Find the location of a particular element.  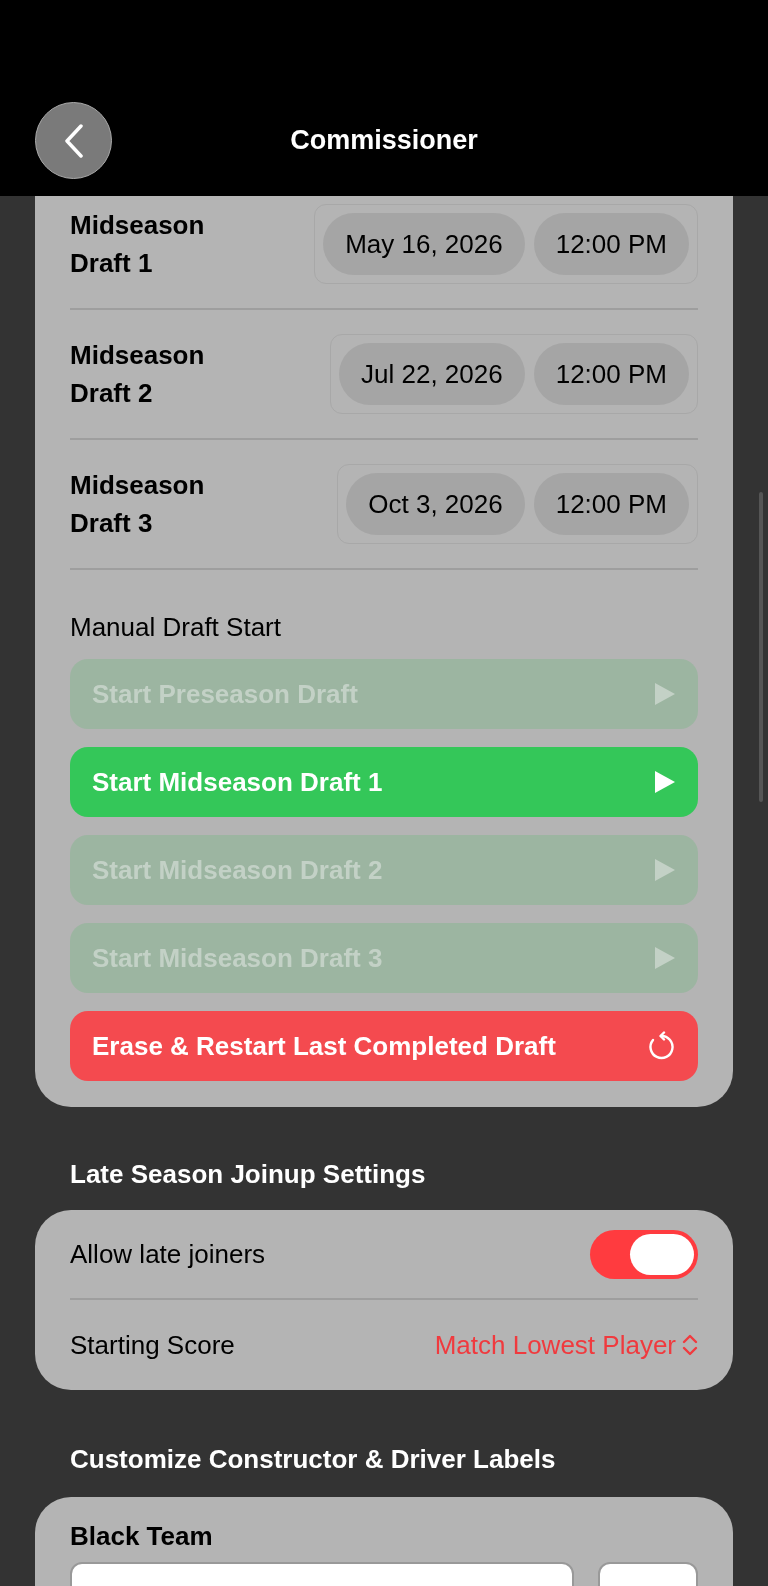

section-label: Manual Draft Start is located at coordinates (176, 627).